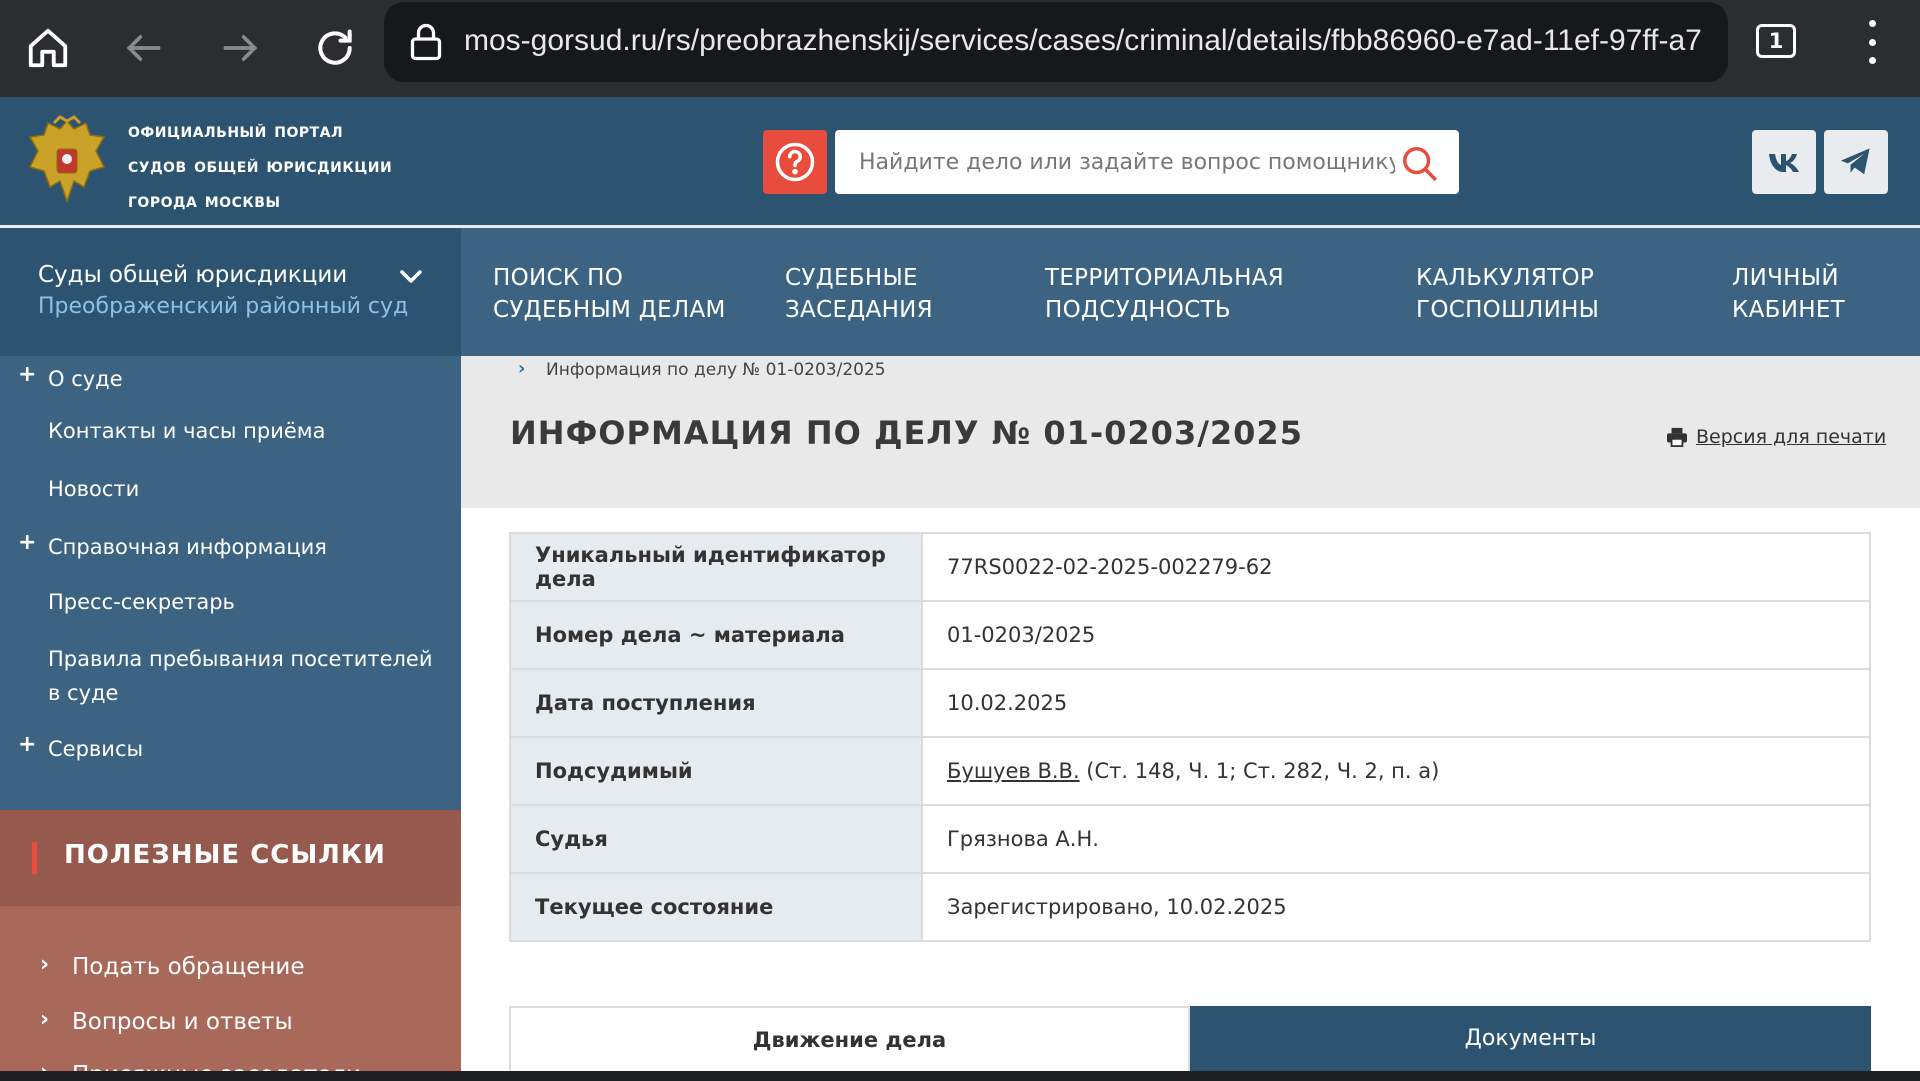  I want to click on useful-links-title: ПОЛЕЗНЫЕ ССЫЛКИ, so click(225, 855).